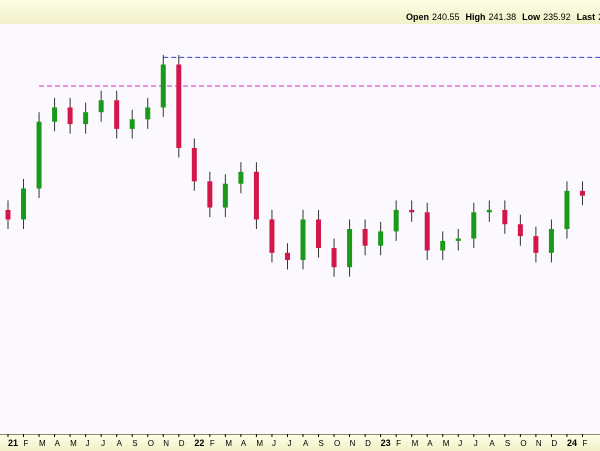 The image size is (600, 451). What do you see at coordinates (319, 71) in the screenshot?
I see `reference-lines` at bounding box center [319, 71].